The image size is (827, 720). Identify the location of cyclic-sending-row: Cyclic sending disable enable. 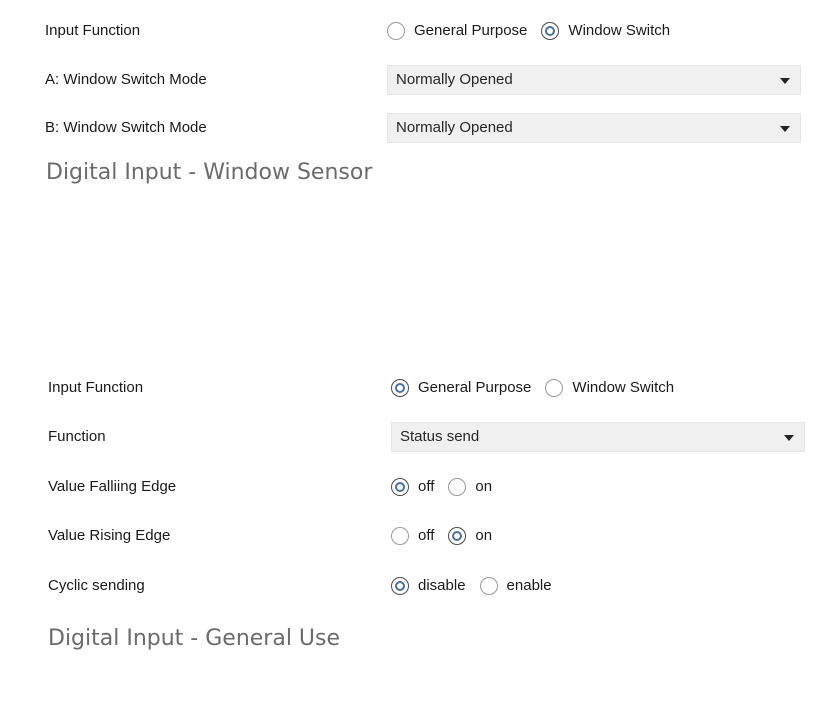
(413, 586).